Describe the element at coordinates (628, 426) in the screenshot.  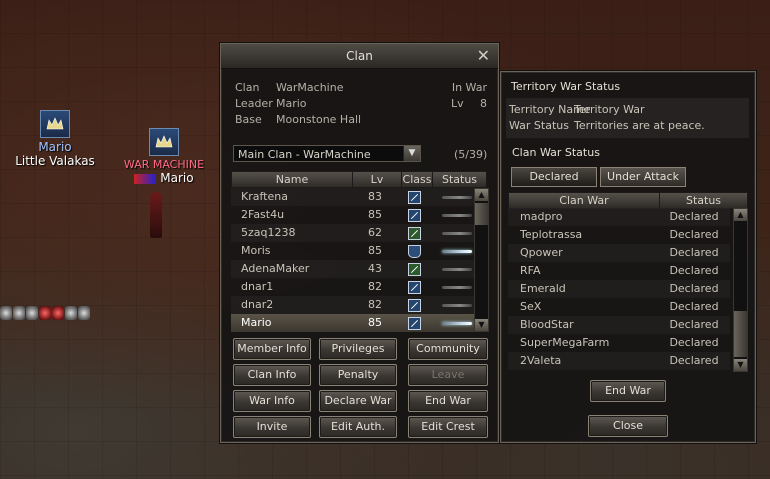
I see `close-button: Close` at that location.